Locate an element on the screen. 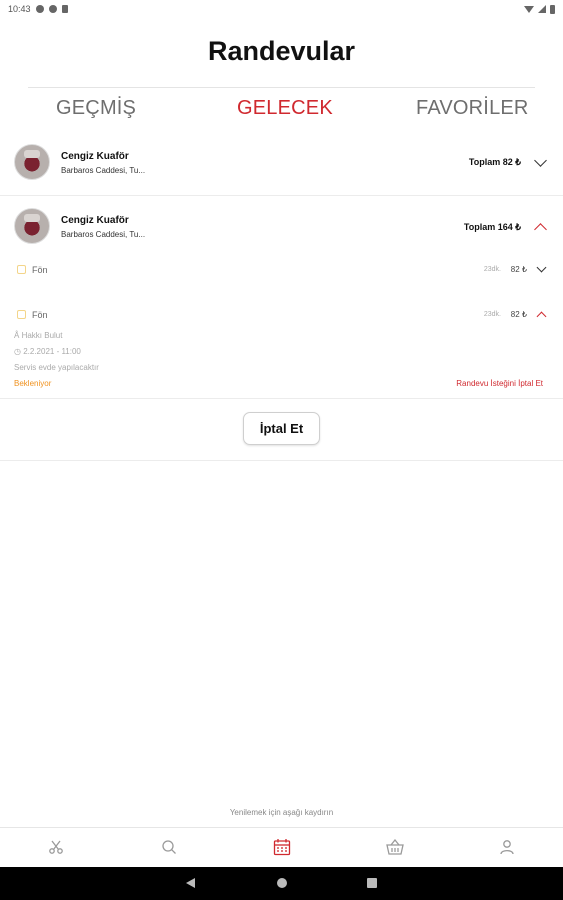  profile-icon is located at coordinates (507, 847).